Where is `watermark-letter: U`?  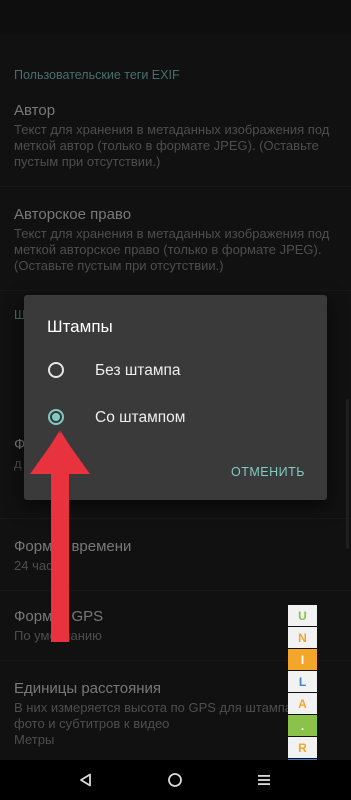
watermark-letter: U is located at coordinates (302, 615).